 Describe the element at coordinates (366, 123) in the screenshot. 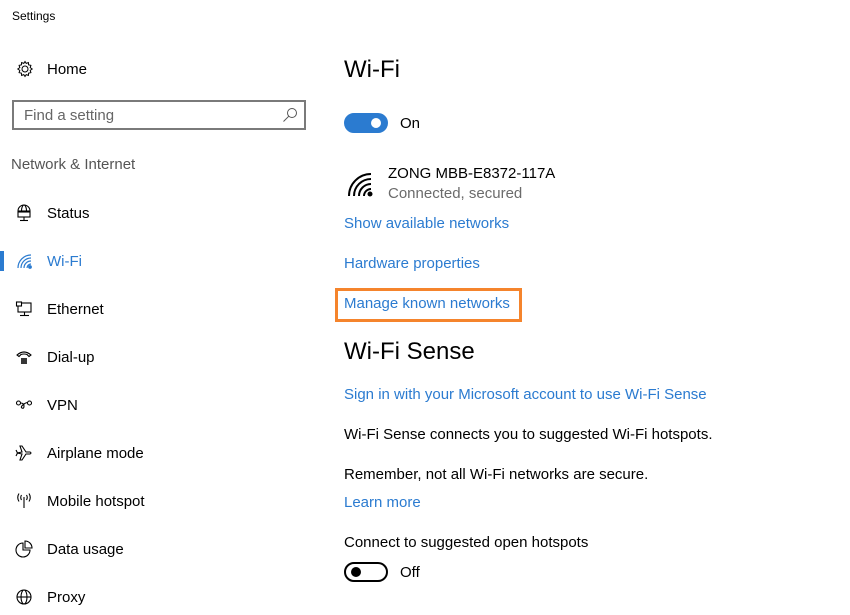

I see `wifi-toggle` at that location.